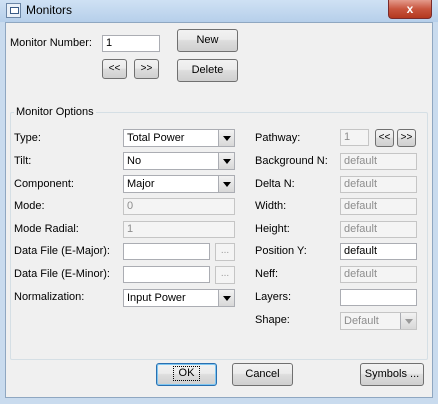  I want to click on type-select: Total Power, so click(179, 138).